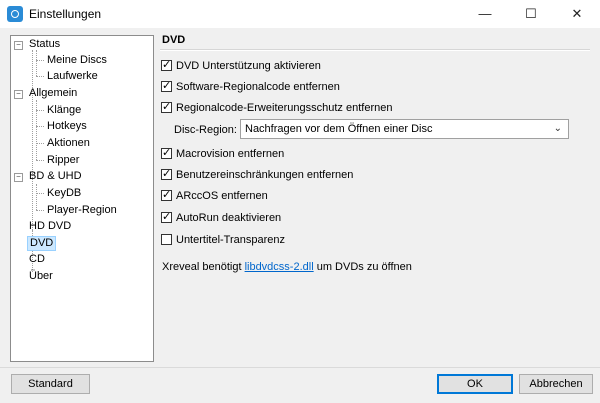  I want to click on tree-item-hotkeys: Hotkeys, so click(67, 126).